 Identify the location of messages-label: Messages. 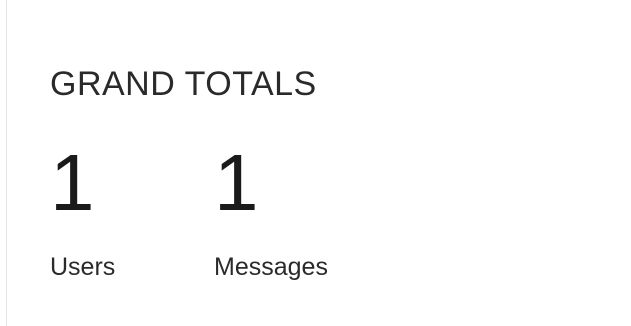
(271, 267).